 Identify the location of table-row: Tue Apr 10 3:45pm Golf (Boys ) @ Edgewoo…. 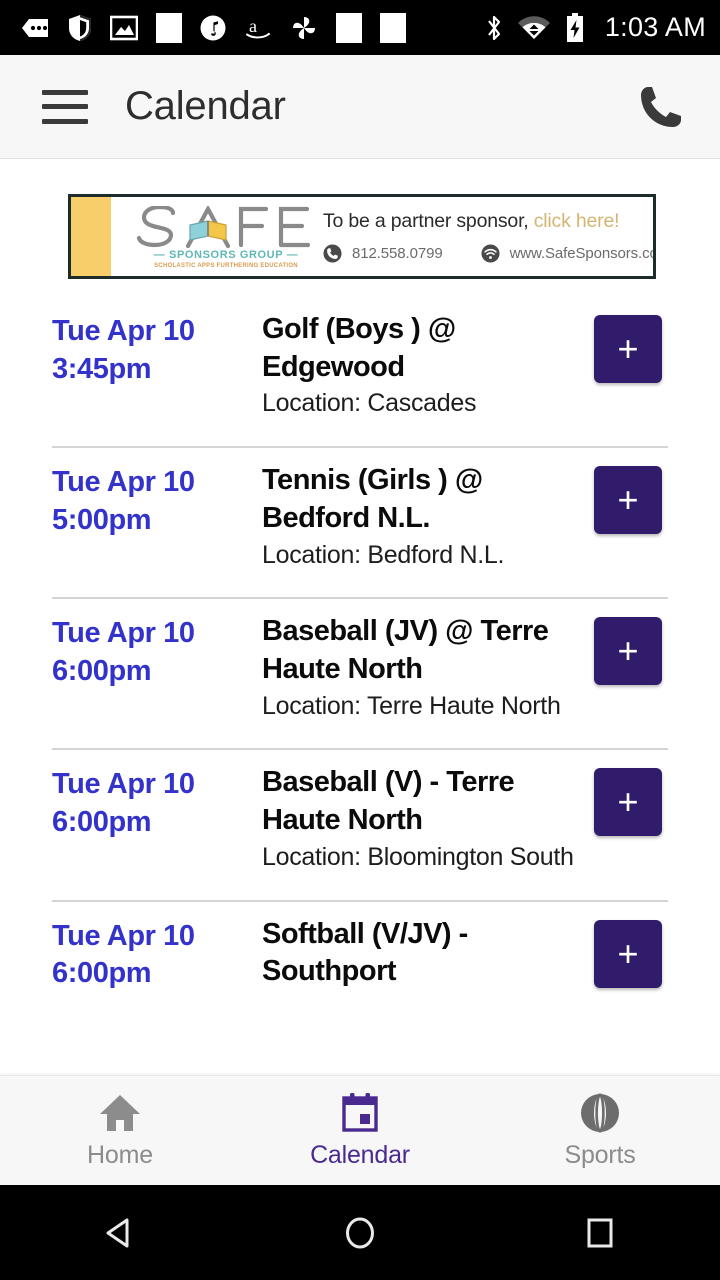
(360, 358).